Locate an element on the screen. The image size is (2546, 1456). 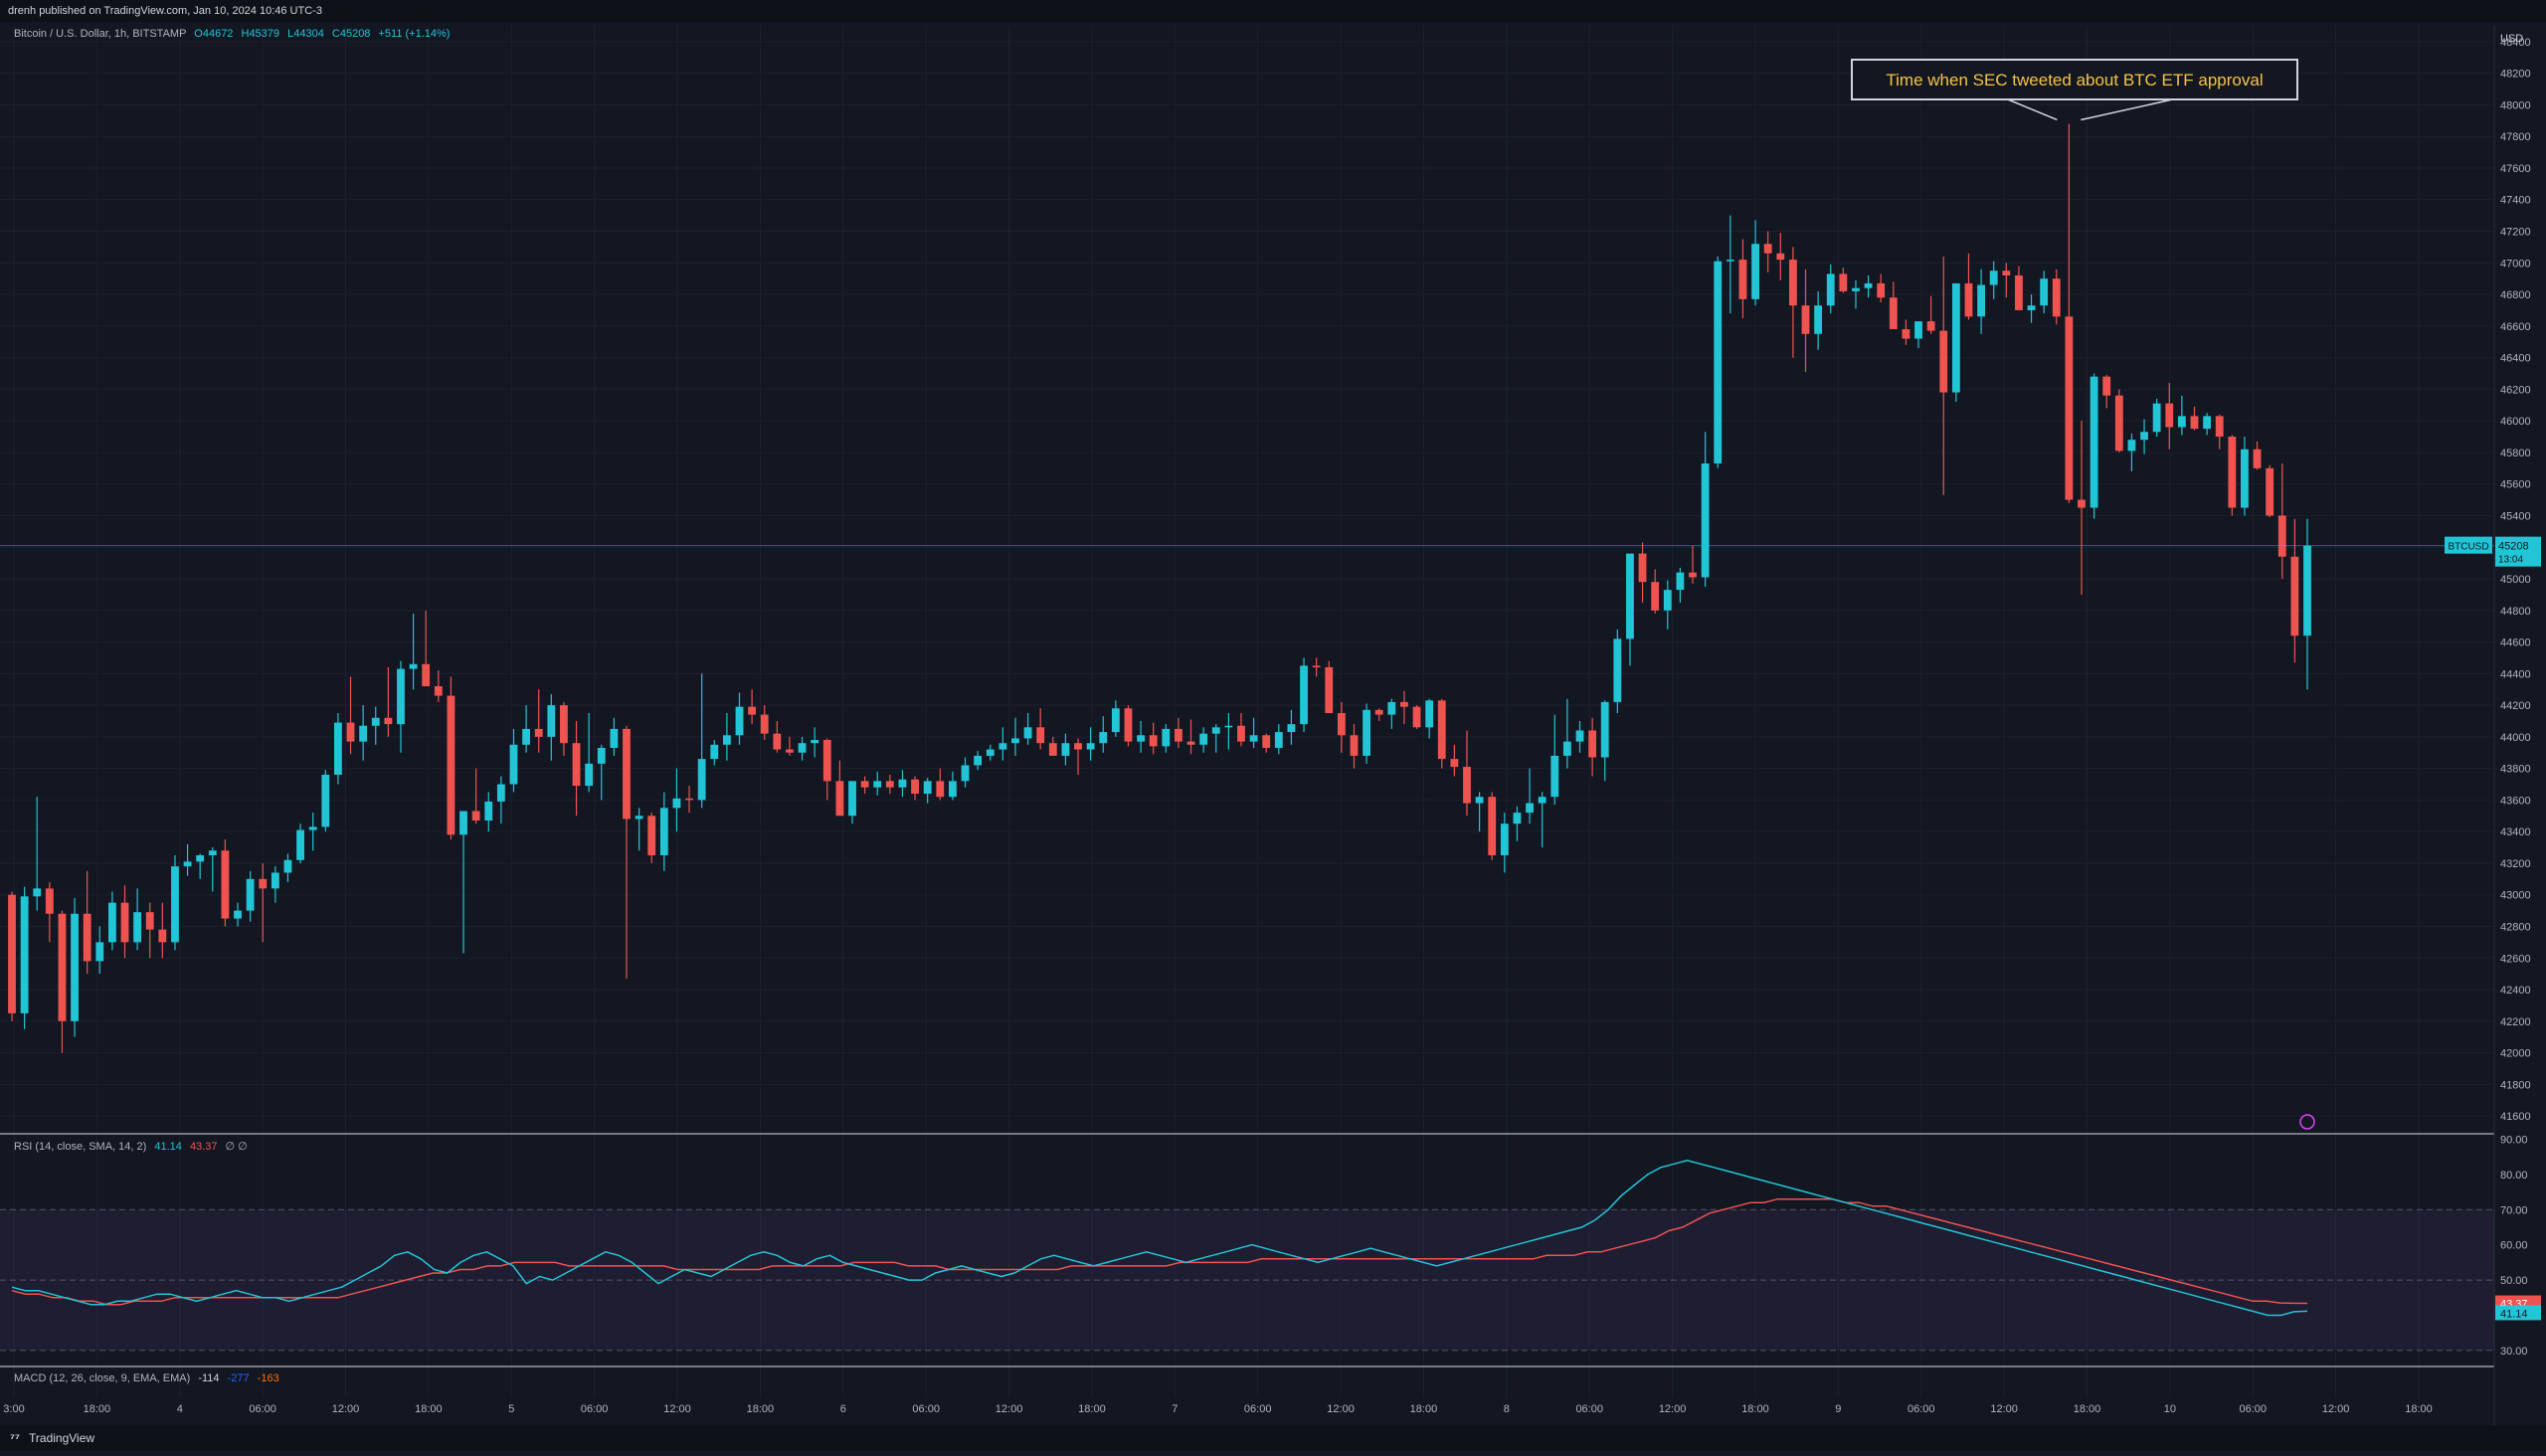
price-tick-label: 46800 is located at coordinates (2515, 295).